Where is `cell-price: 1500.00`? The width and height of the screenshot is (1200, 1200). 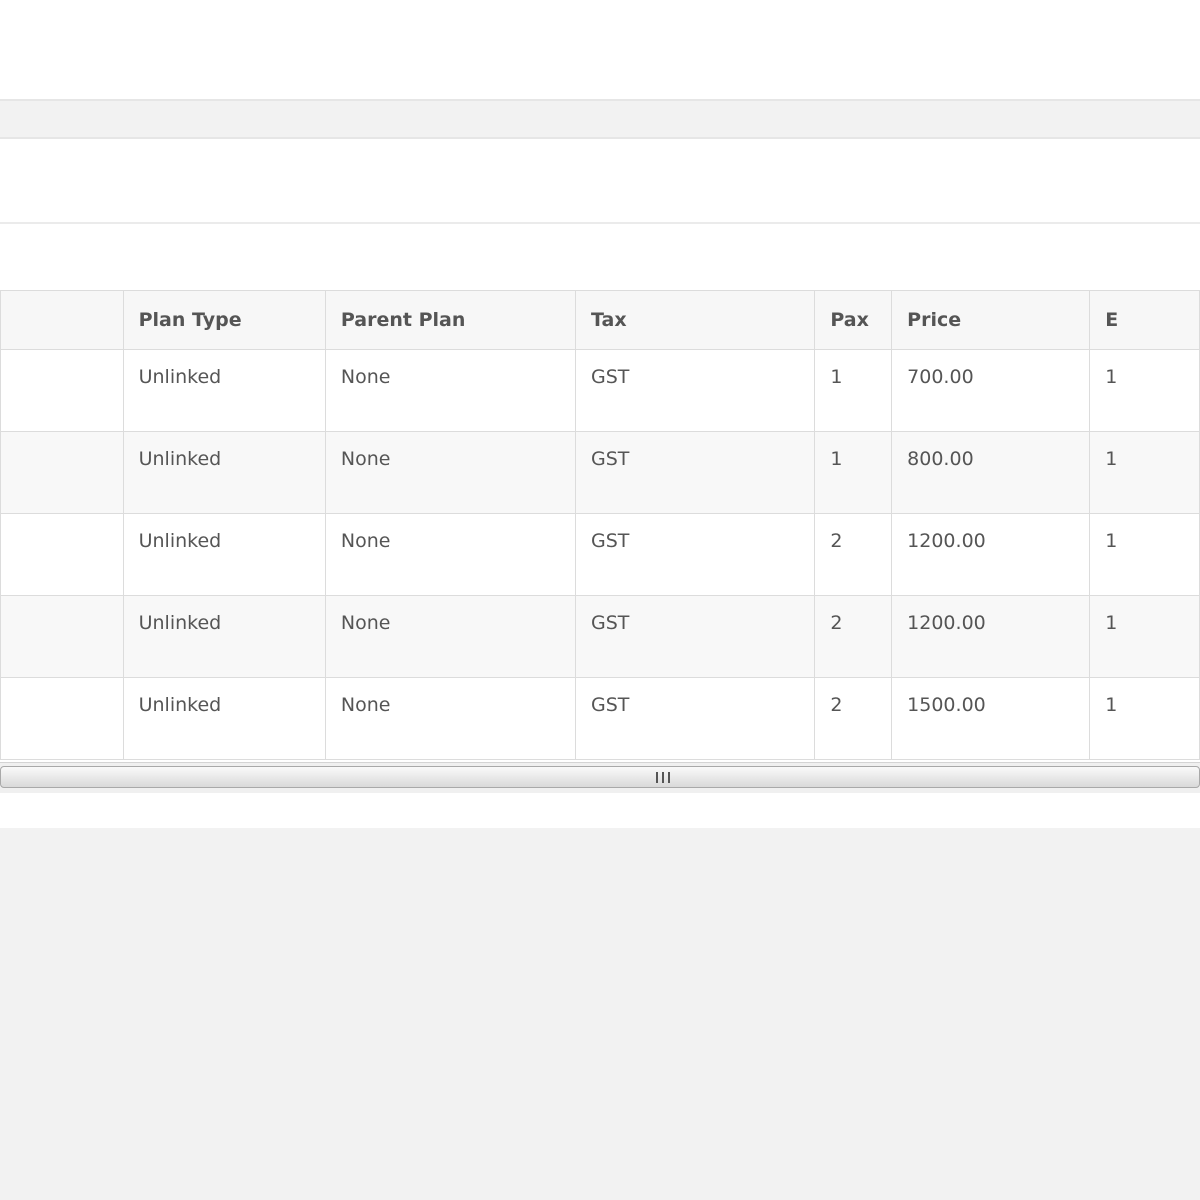 cell-price: 1500.00 is located at coordinates (991, 718).